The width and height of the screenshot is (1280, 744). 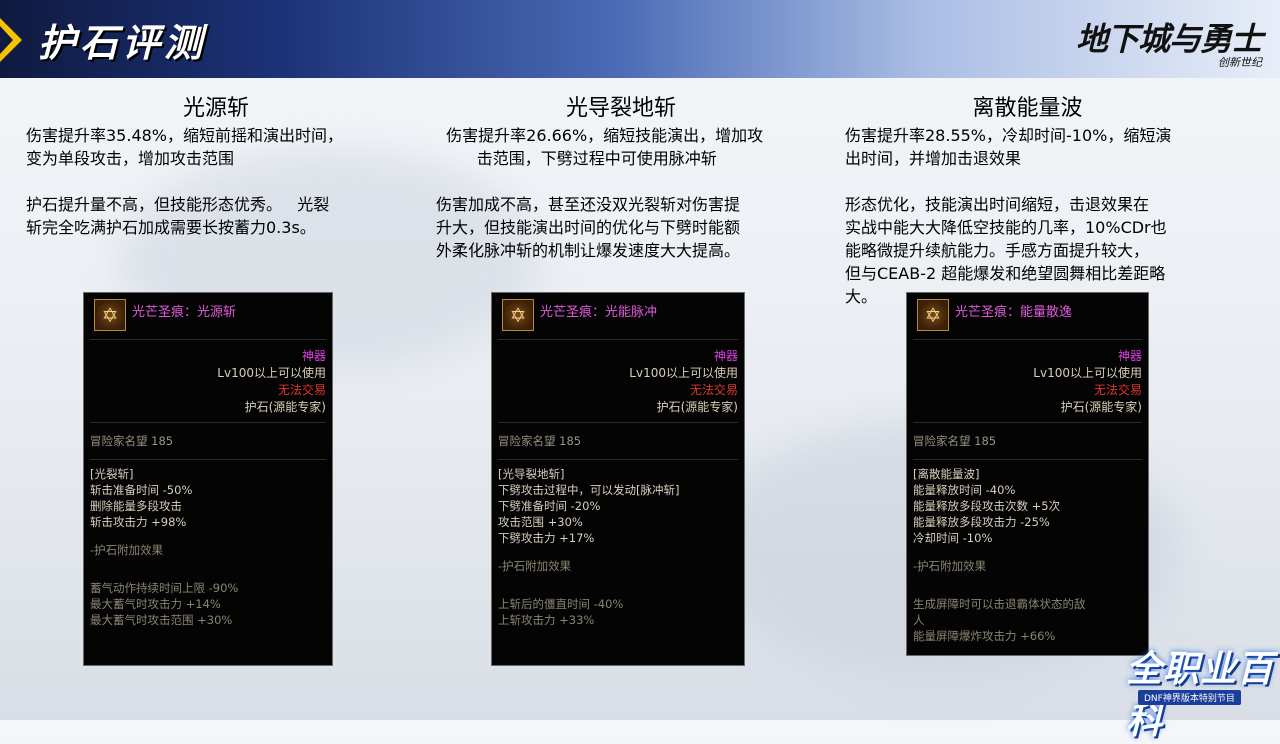 I want to click on skill-line: 冷却时间 -10%, so click(x=953, y=538).